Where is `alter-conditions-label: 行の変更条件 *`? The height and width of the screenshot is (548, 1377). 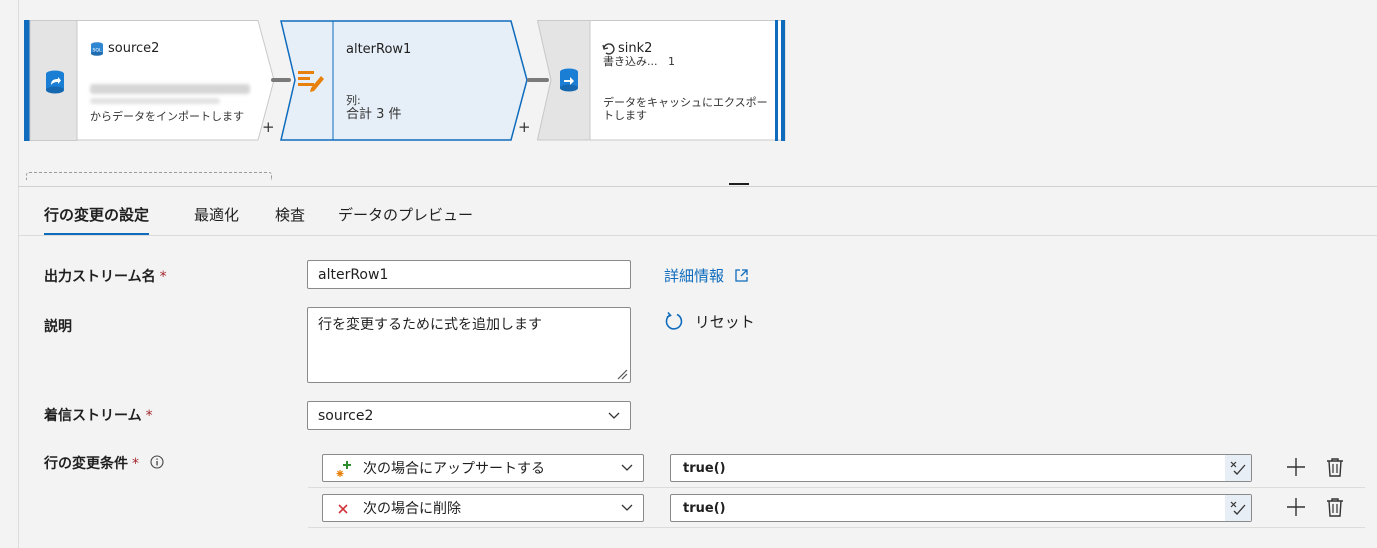
alter-conditions-label: 行の変更条件 * is located at coordinates (104, 463).